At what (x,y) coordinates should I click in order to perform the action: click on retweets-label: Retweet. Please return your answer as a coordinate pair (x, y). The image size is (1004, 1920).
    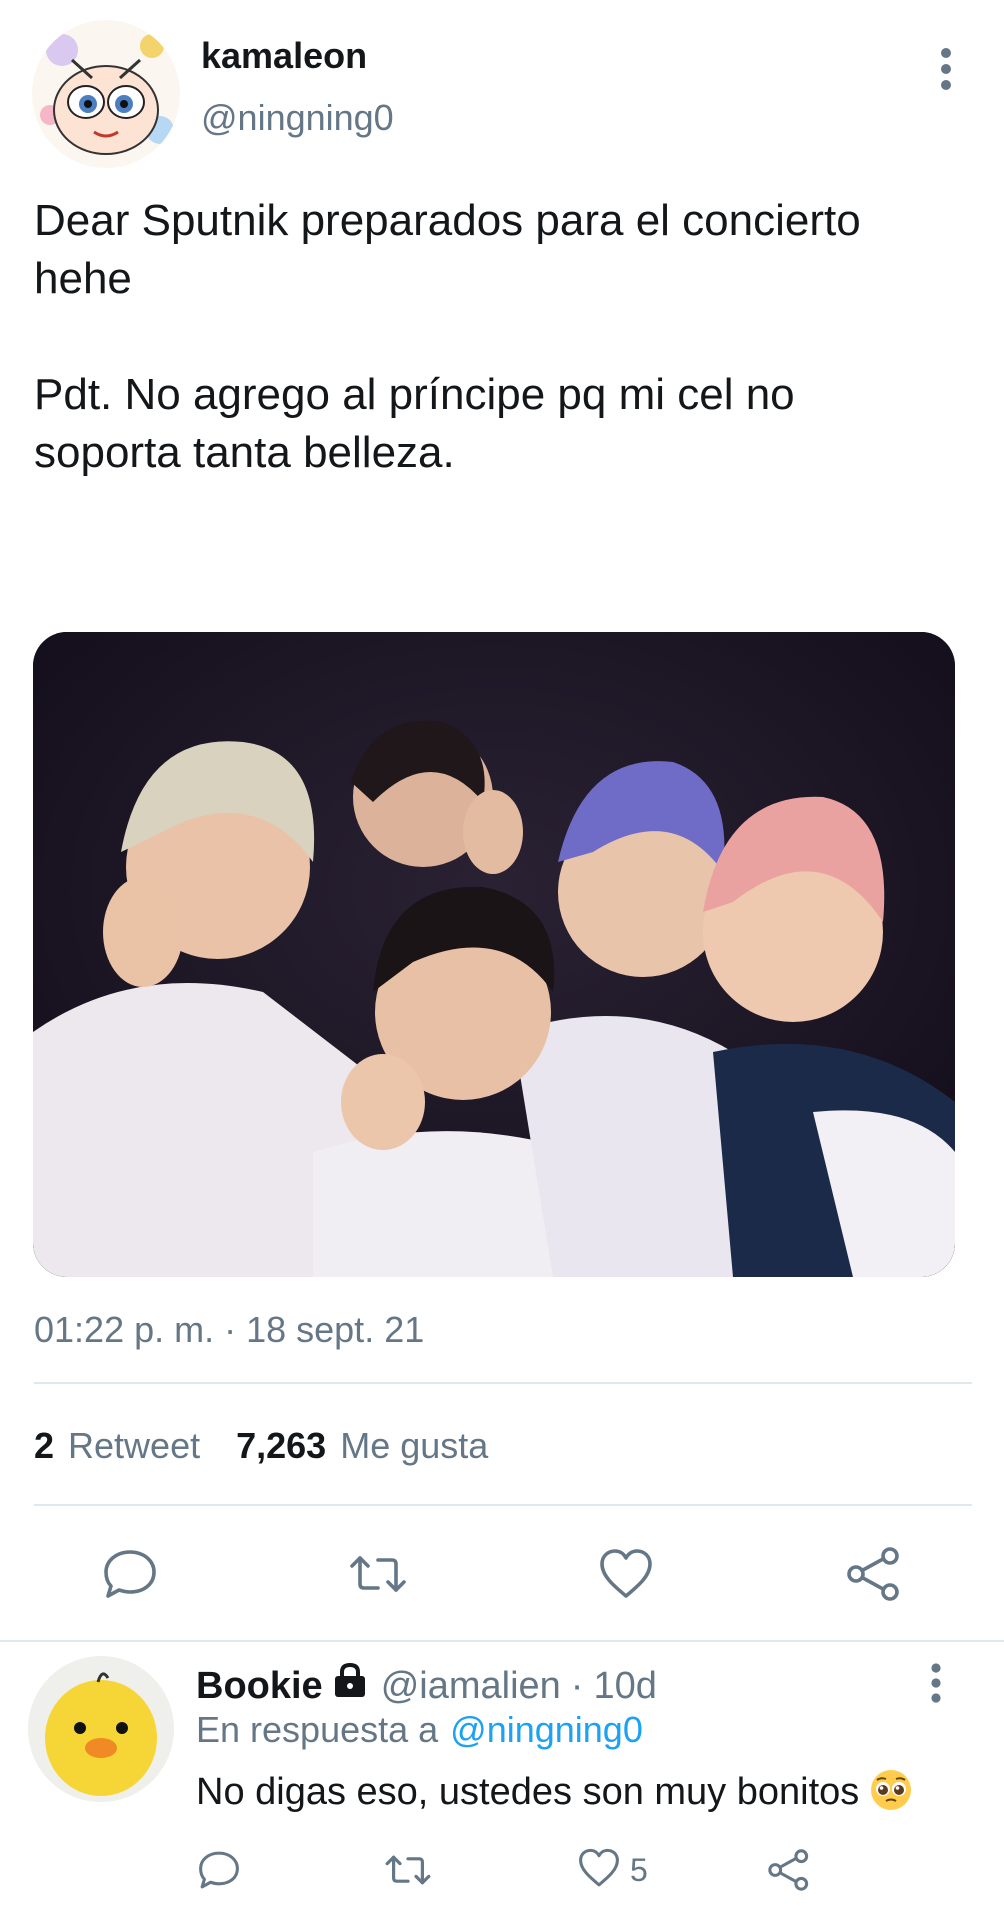
    Looking at the image, I should click on (134, 1445).